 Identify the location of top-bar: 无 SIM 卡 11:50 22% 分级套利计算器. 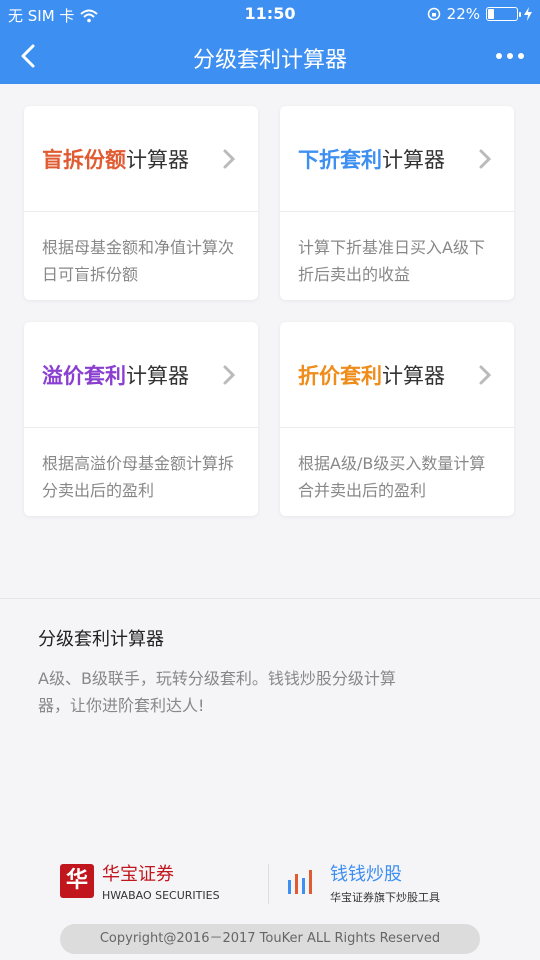
(270, 42).